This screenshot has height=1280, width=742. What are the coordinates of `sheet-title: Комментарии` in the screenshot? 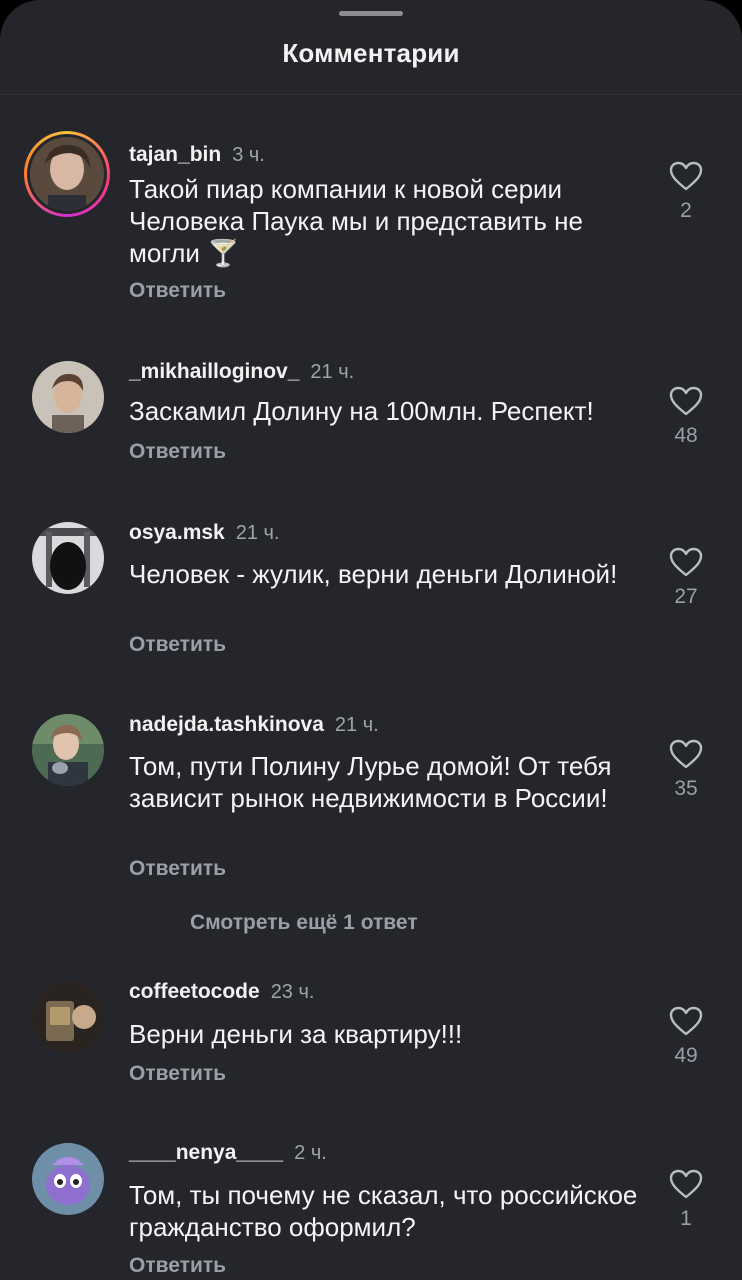 It's located at (371, 53).